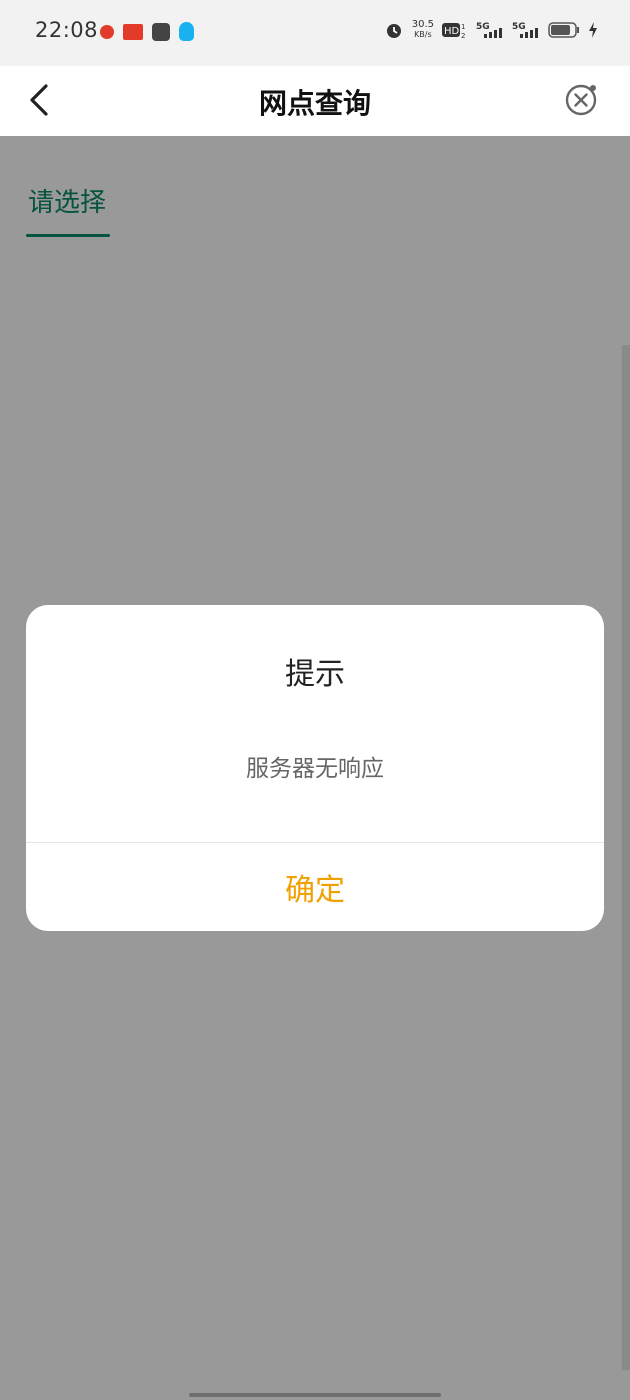 The image size is (630, 1400). Describe the element at coordinates (463, 27) in the screenshot. I see `svg-text: 1` at that location.